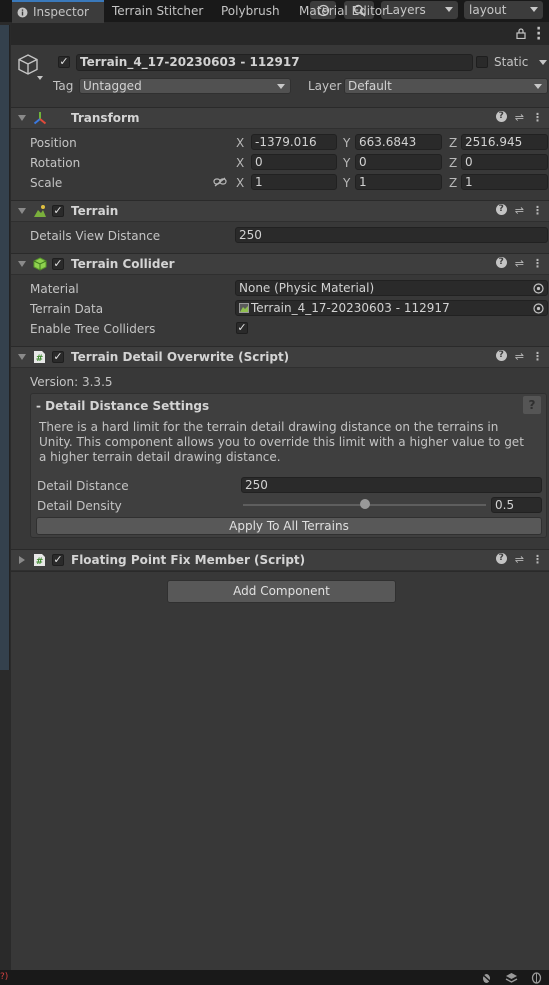 This screenshot has width=549, height=985. What do you see at coordinates (453, 143) in the screenshot?
I see `position-z-label: Z` at bounding box center [453, 143].